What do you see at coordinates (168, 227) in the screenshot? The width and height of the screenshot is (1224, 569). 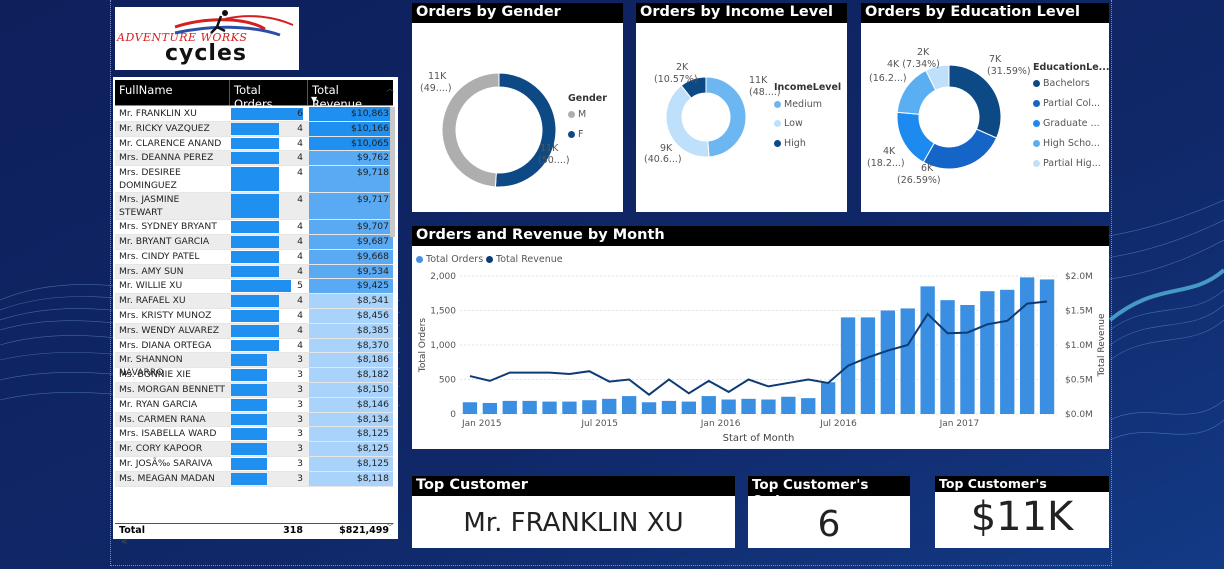 I see `cell-fullname: Mrs. SYDNEY BRYANT` at bounding box center [168, 227].